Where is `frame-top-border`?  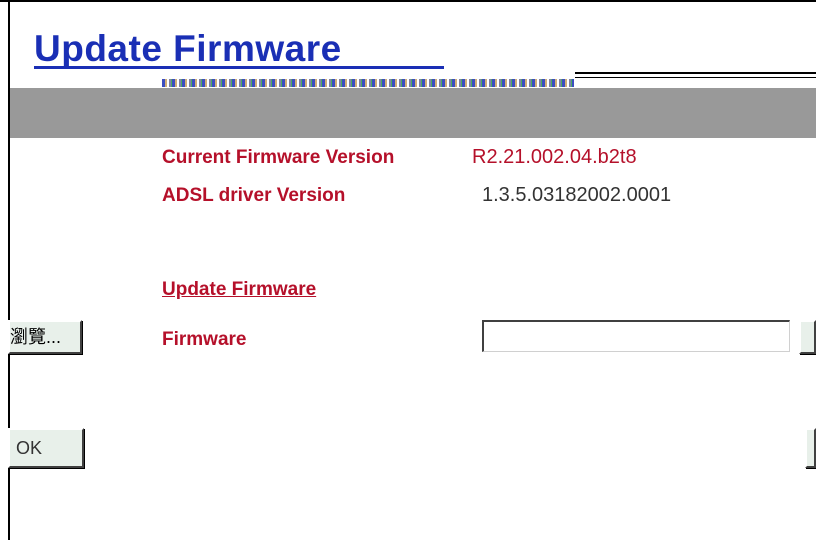
frame-top-border is located at coordinates (408, 1).